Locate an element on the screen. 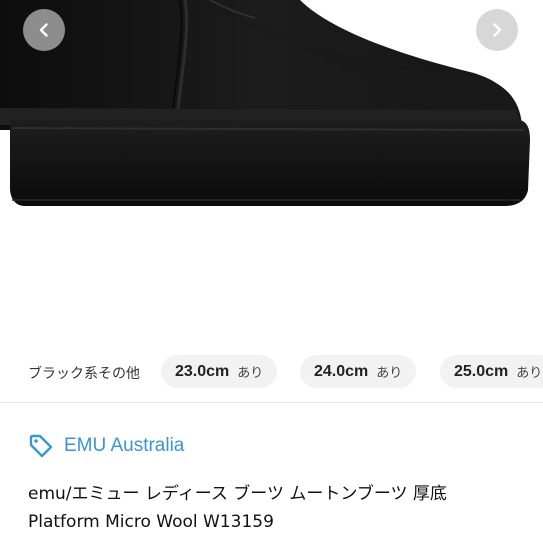 The height and width of the screenshot is (543, 543). tag-icon is located at coordinates (42, 446).